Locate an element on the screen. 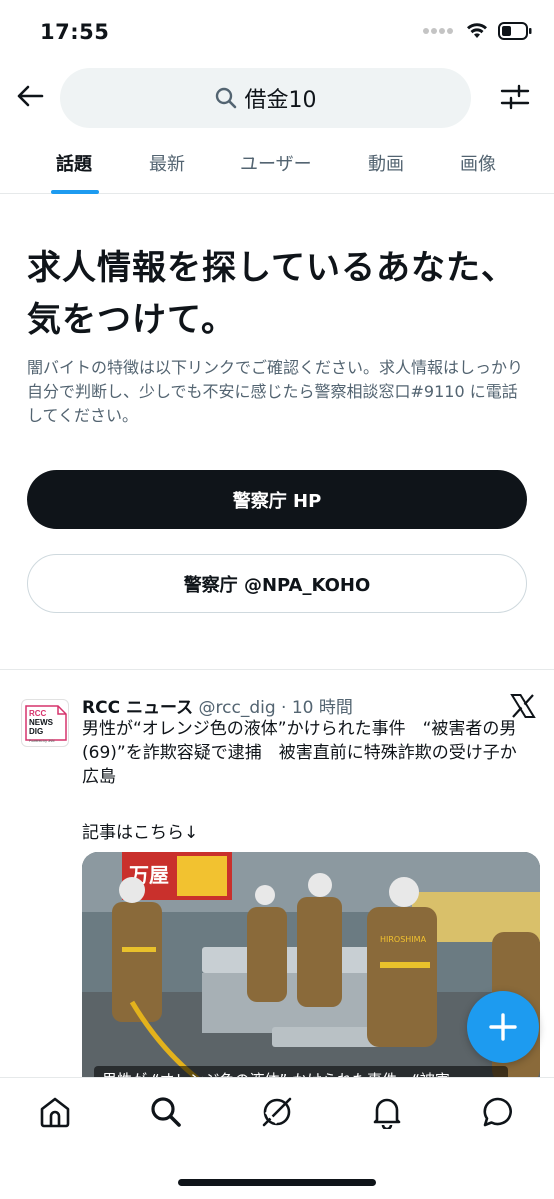 Image resolution: width=554 pixels, height=1199 pixels. wifi-icon is located at coordinates (477, 30).